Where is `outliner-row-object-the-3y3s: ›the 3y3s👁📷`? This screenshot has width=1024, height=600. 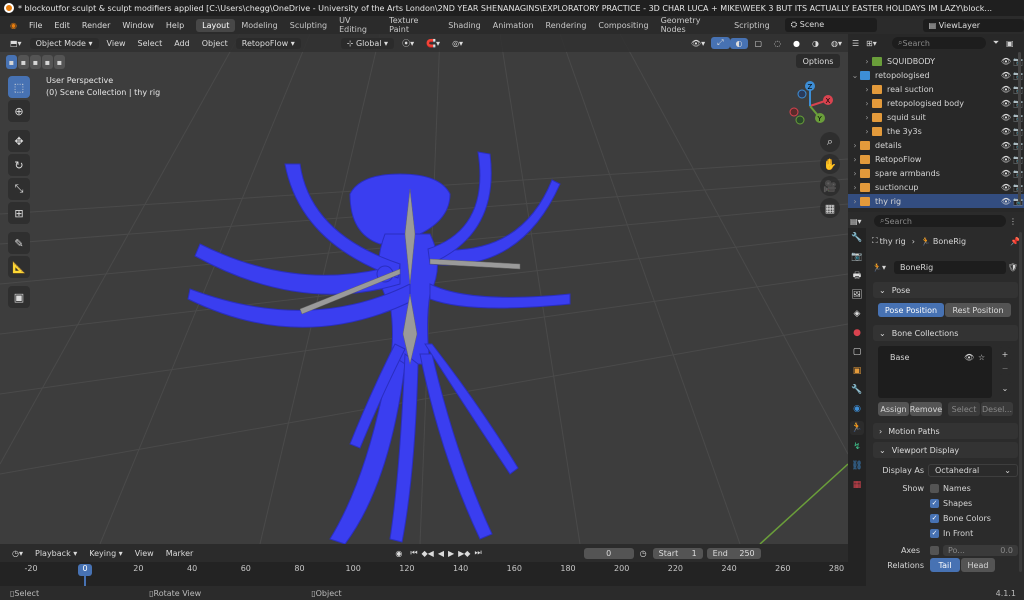 outliner-row-object-the-3y3s: ›the 3y3s👁📷 is located at coordinates (936, 131).